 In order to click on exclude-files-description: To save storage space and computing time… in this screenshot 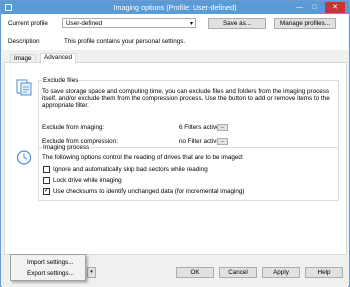, I will do `click(186, 98)`.